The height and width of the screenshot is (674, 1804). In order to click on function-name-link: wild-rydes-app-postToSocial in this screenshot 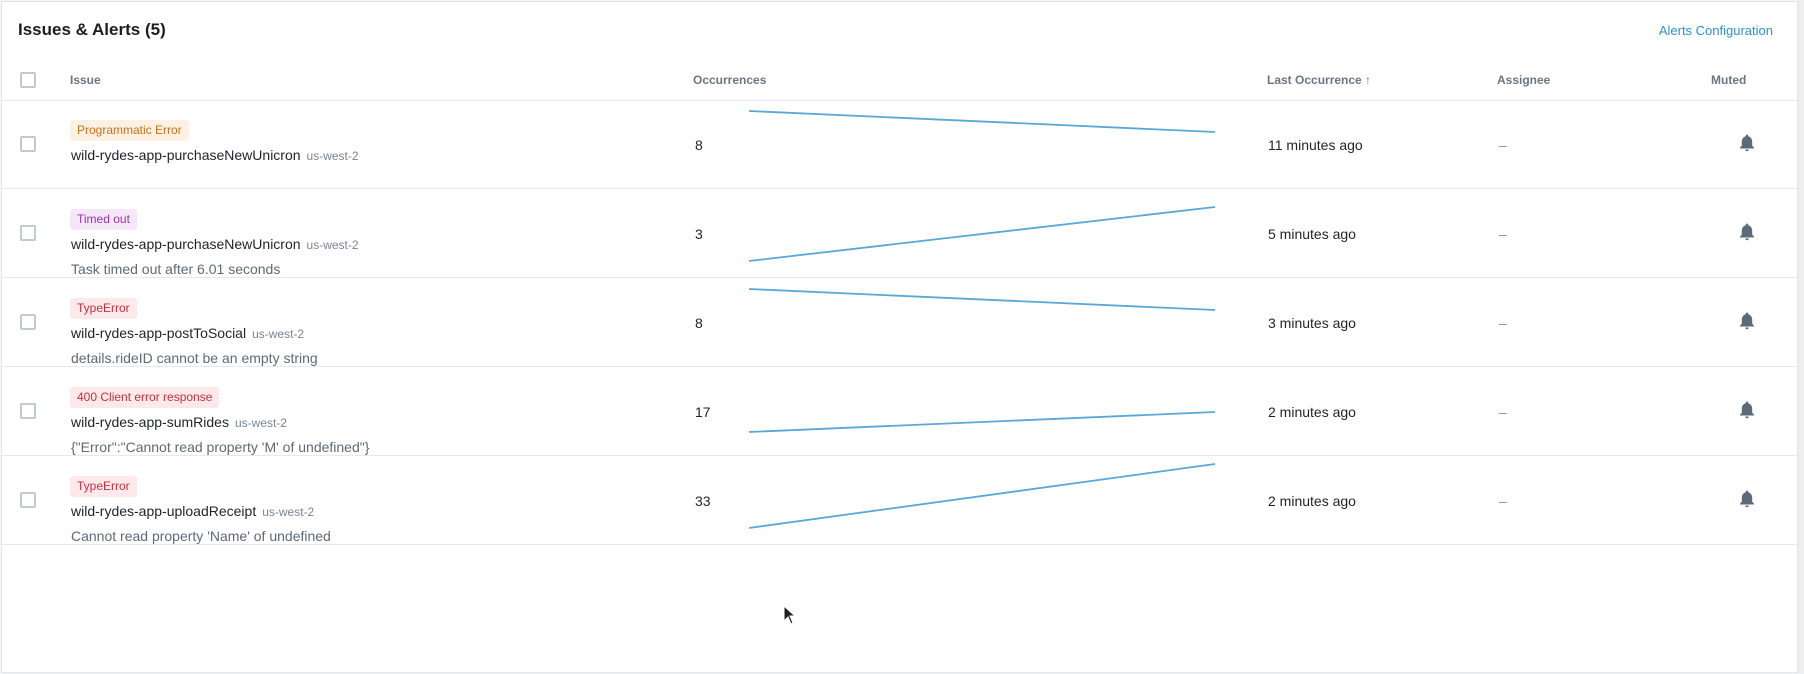, I will do `click(158, 333)`.